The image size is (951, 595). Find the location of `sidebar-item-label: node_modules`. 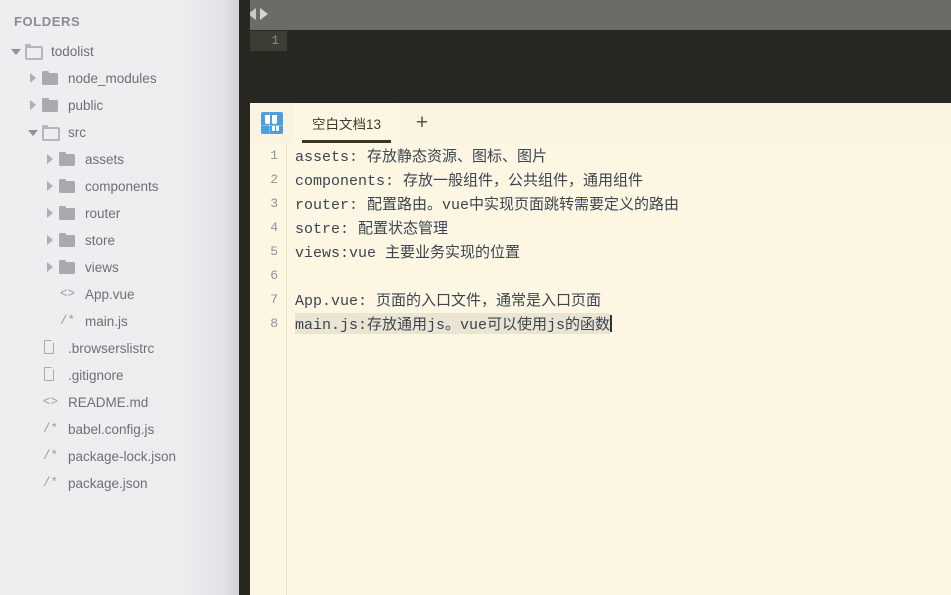

sidebar-item-label: node_modules is located at coordinates (112, 78).